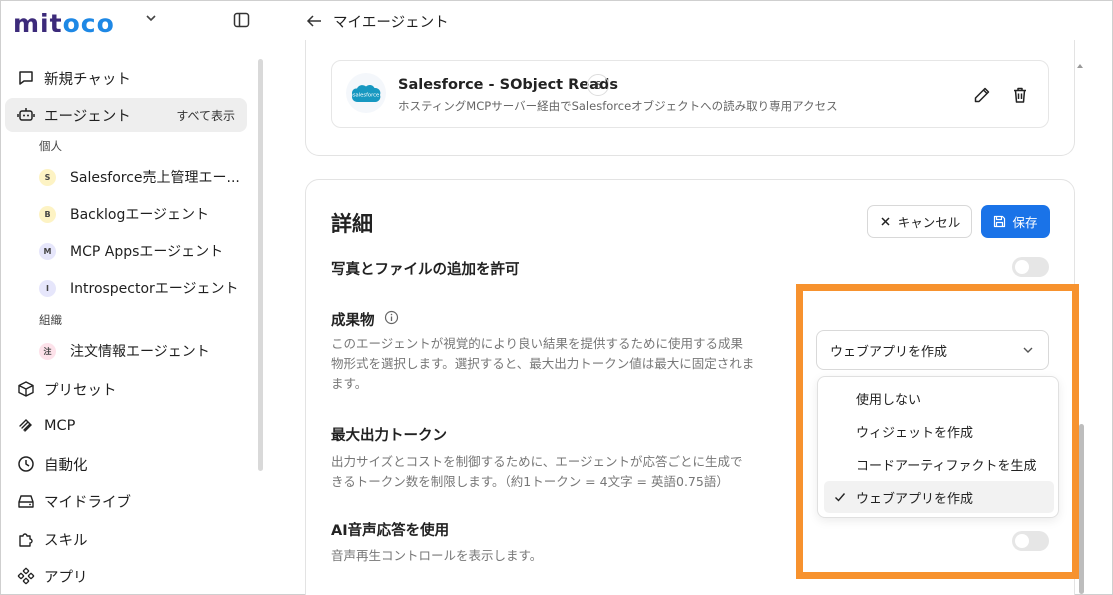 The width and height of the screenshot is (1113, 595). Describe the element at coordinates (352, 224) in the screenshot. I see `details-title: 詳細` at that location.